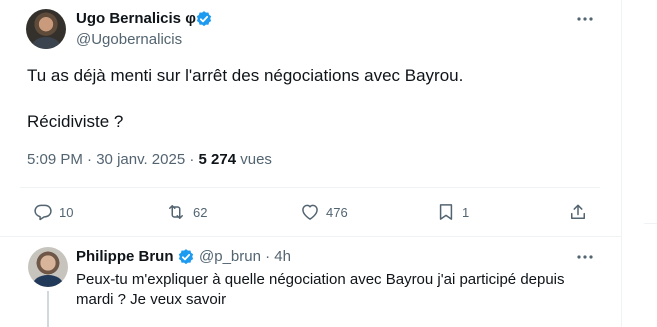 The height and width of the screenshot is (327, 657). Describe the element at coordinates (43, 212) in the screenshot. I see `reply-bubble-icon` at that location.